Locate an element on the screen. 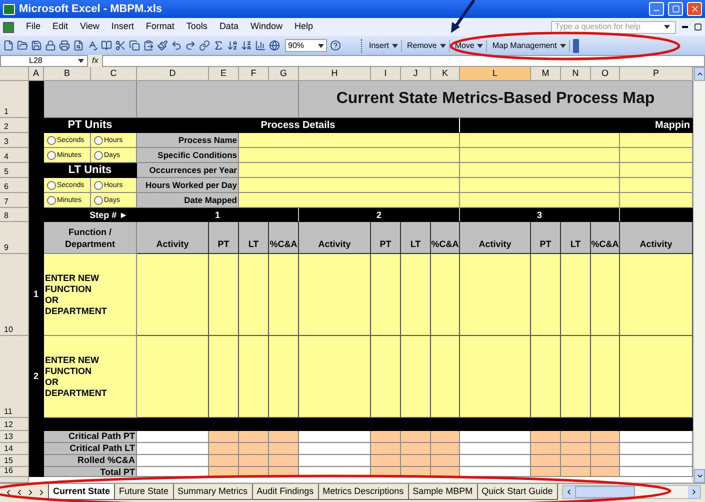 Image resolution: width=705 pixels, height=502 pixels. column-header: F is located at coordinates (254, 74).